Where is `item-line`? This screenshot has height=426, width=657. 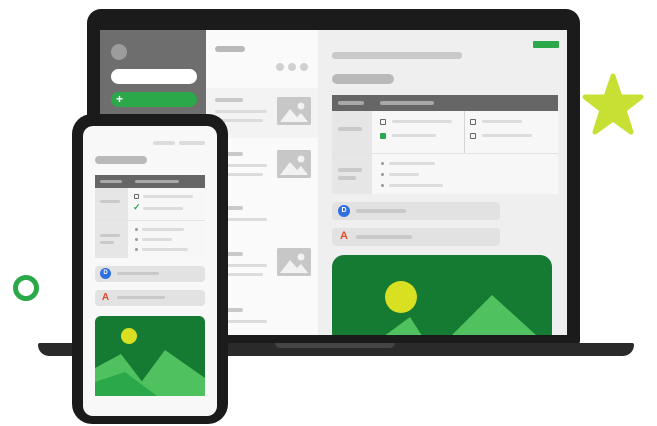 item-line is located at coordinates (241, 111).